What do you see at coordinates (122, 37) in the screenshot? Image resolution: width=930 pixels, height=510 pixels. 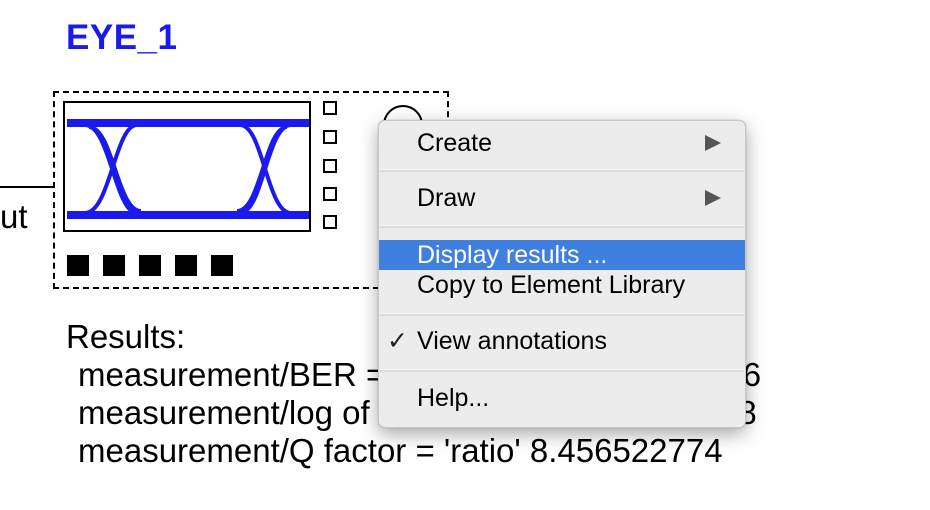 I see `block-title: EYE_1` at bounding box center [122, 37].